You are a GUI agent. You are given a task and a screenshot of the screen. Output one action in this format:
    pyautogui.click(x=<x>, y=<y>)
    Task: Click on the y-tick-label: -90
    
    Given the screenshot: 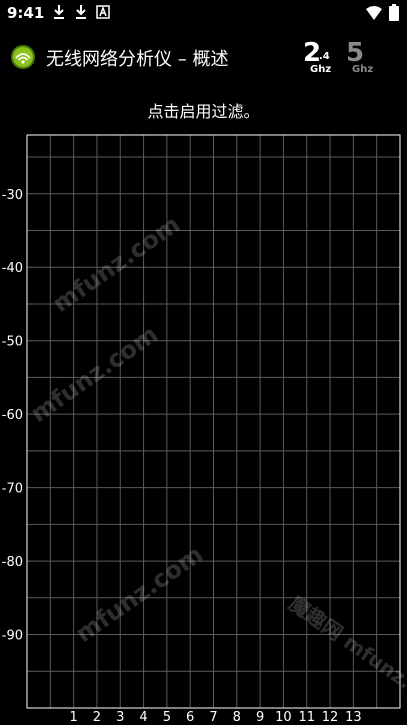 What is the action you would take?
    pyautogui.click(x=12, y=636)
    